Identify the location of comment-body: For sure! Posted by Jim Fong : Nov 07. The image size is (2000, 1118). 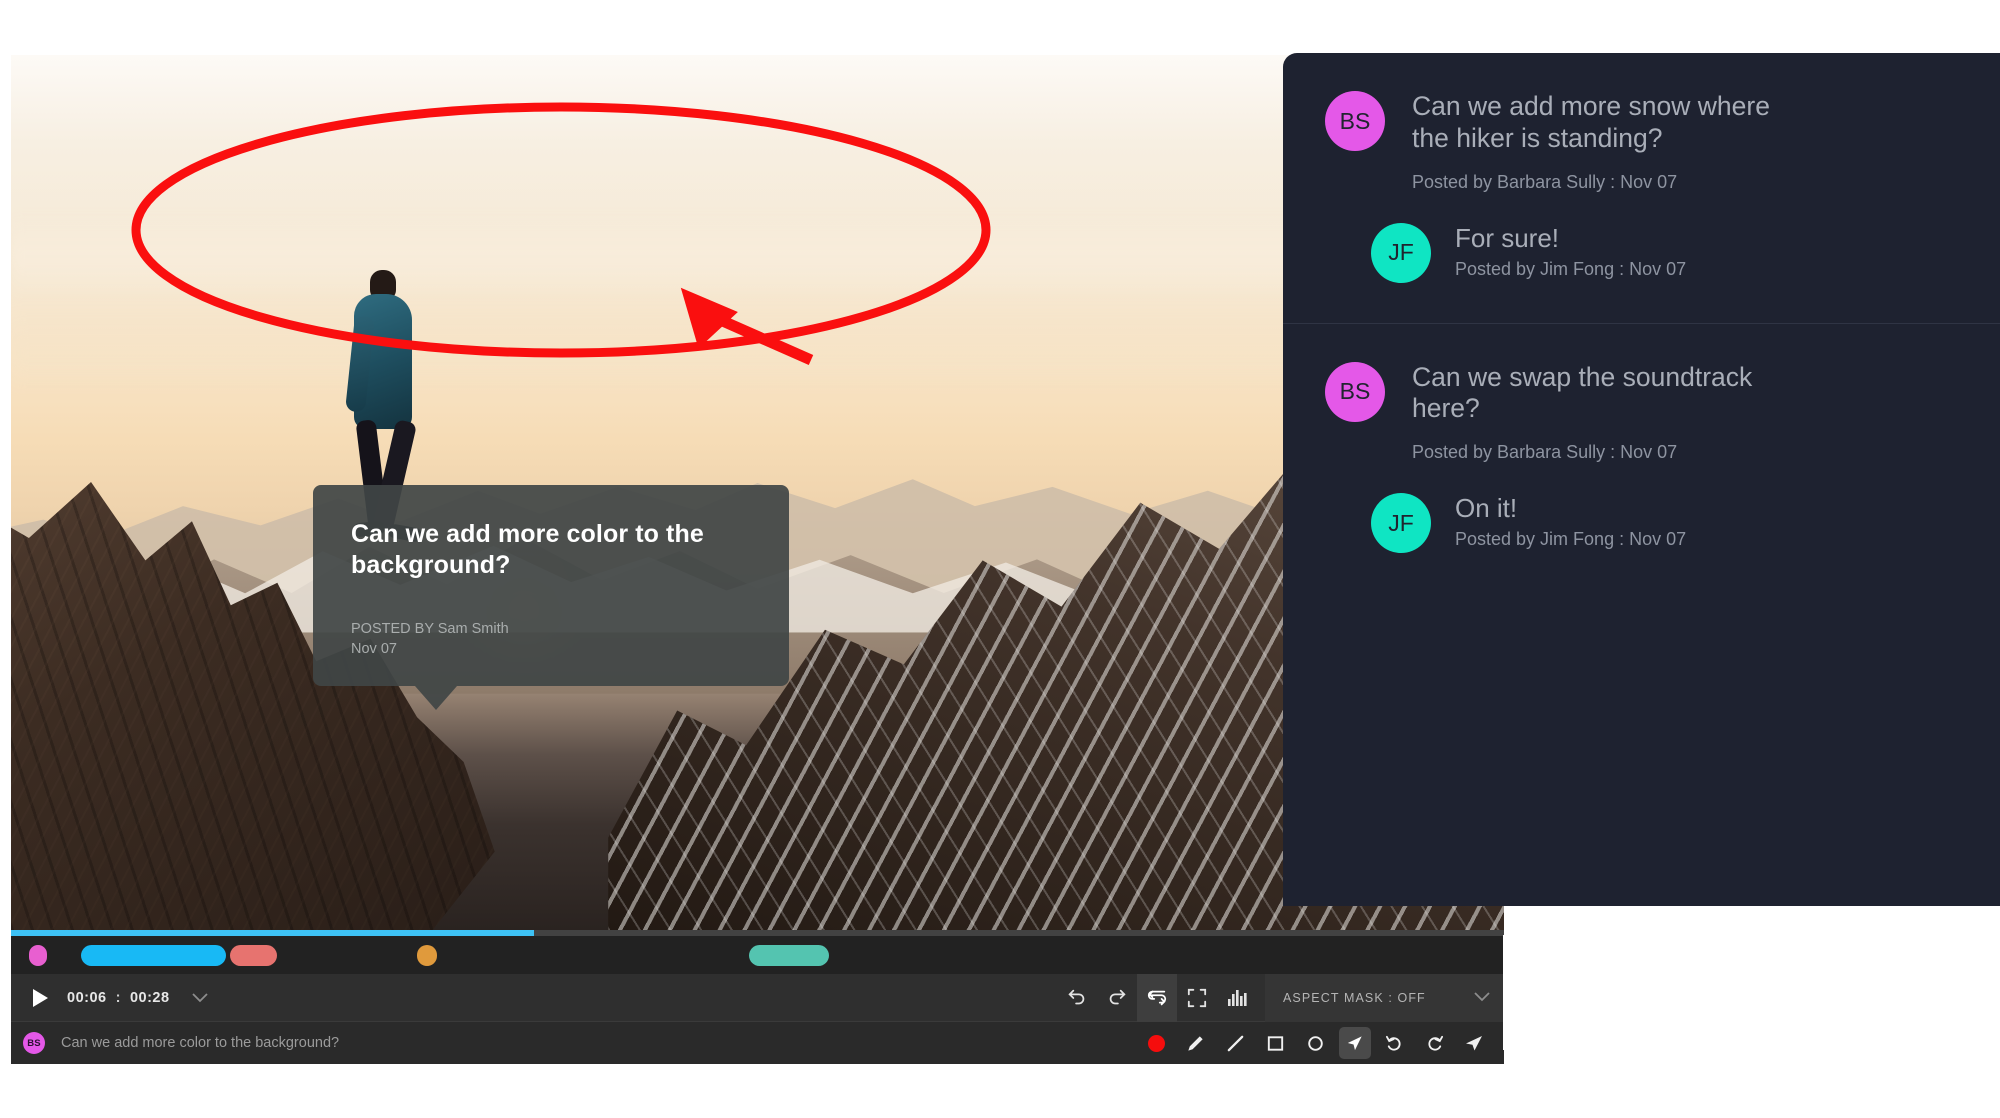
(1570, 253).